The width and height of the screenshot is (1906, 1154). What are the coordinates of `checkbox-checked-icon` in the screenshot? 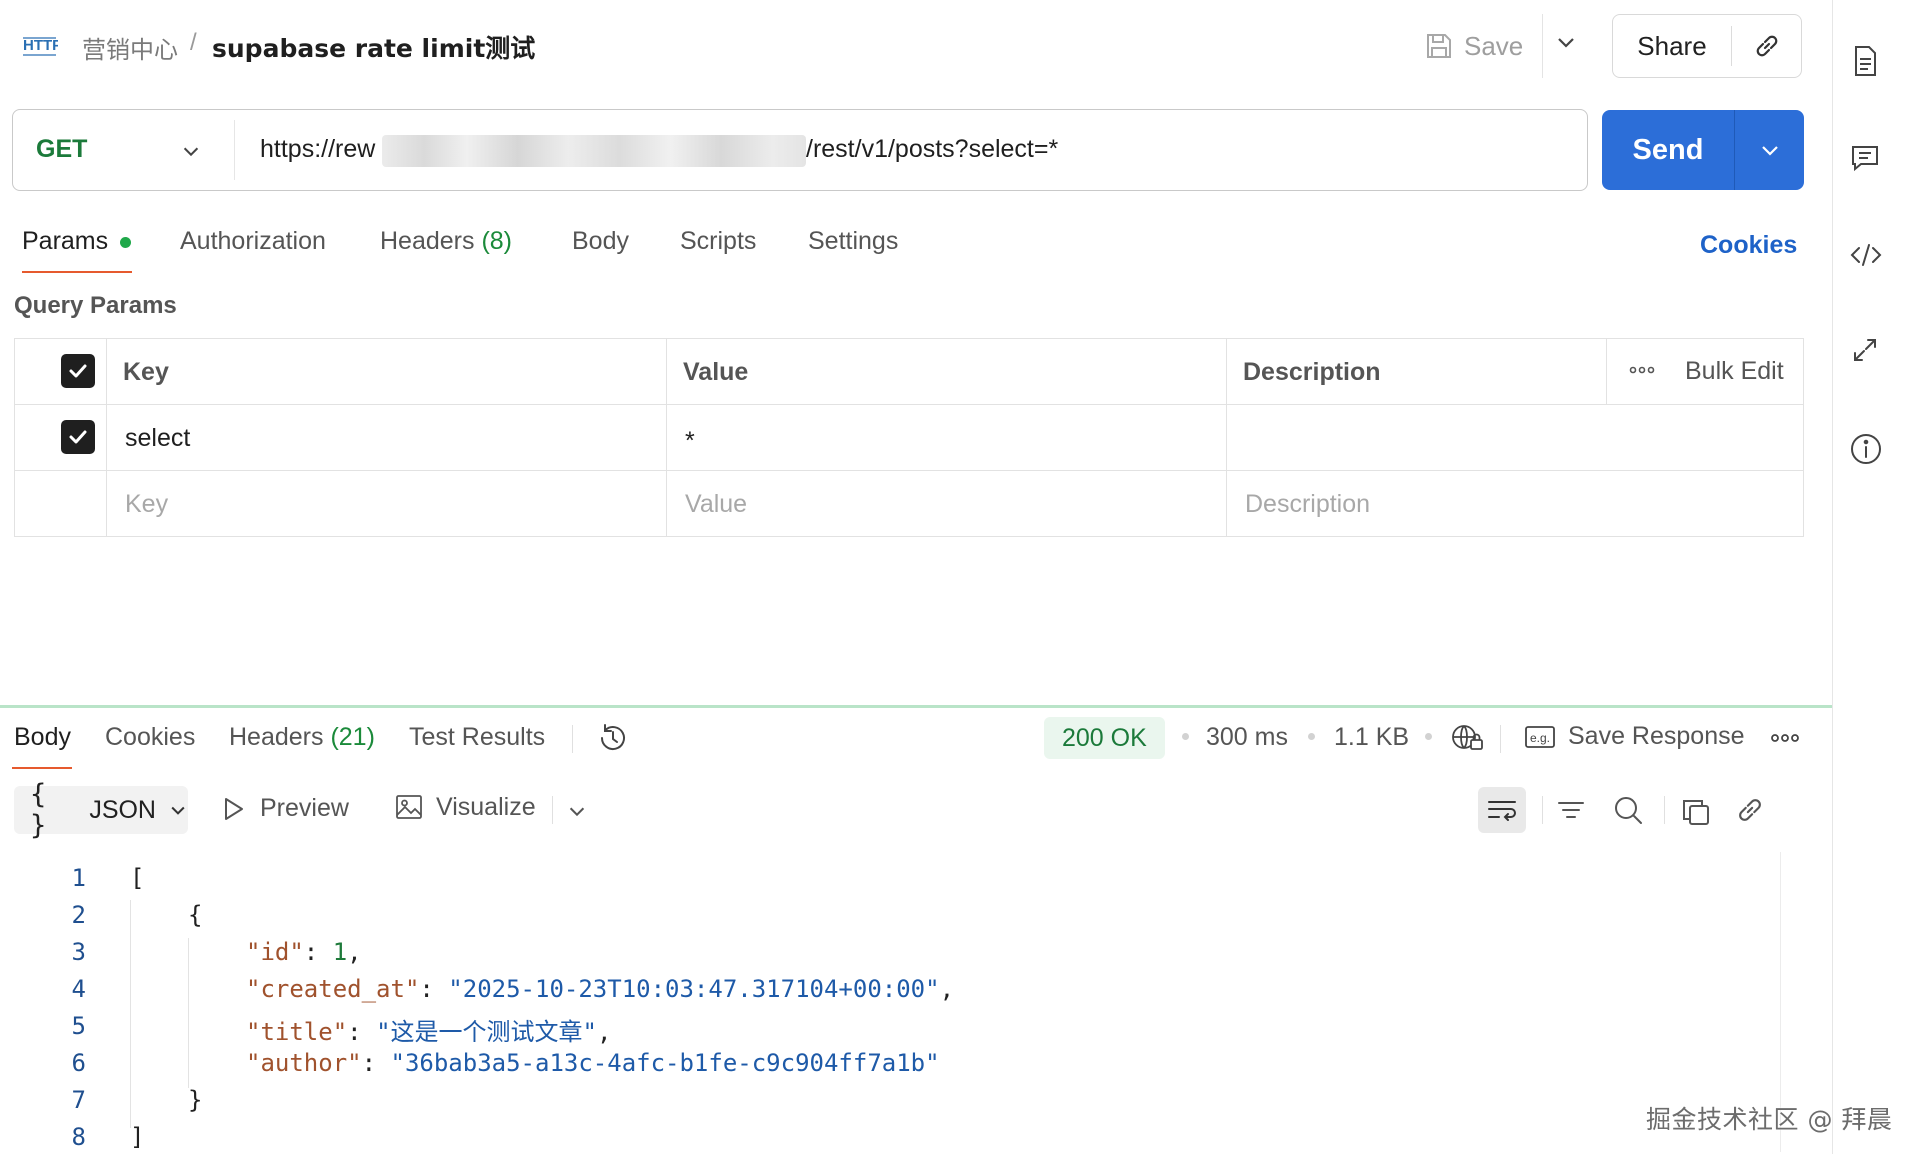 It's located at (78, 437).